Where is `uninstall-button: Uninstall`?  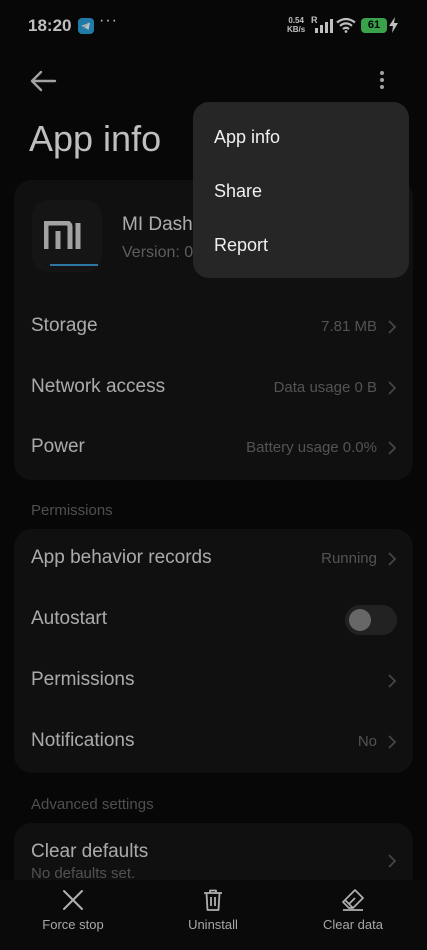
uninstall-button: Uninstall is located at coordinates (213, 915).